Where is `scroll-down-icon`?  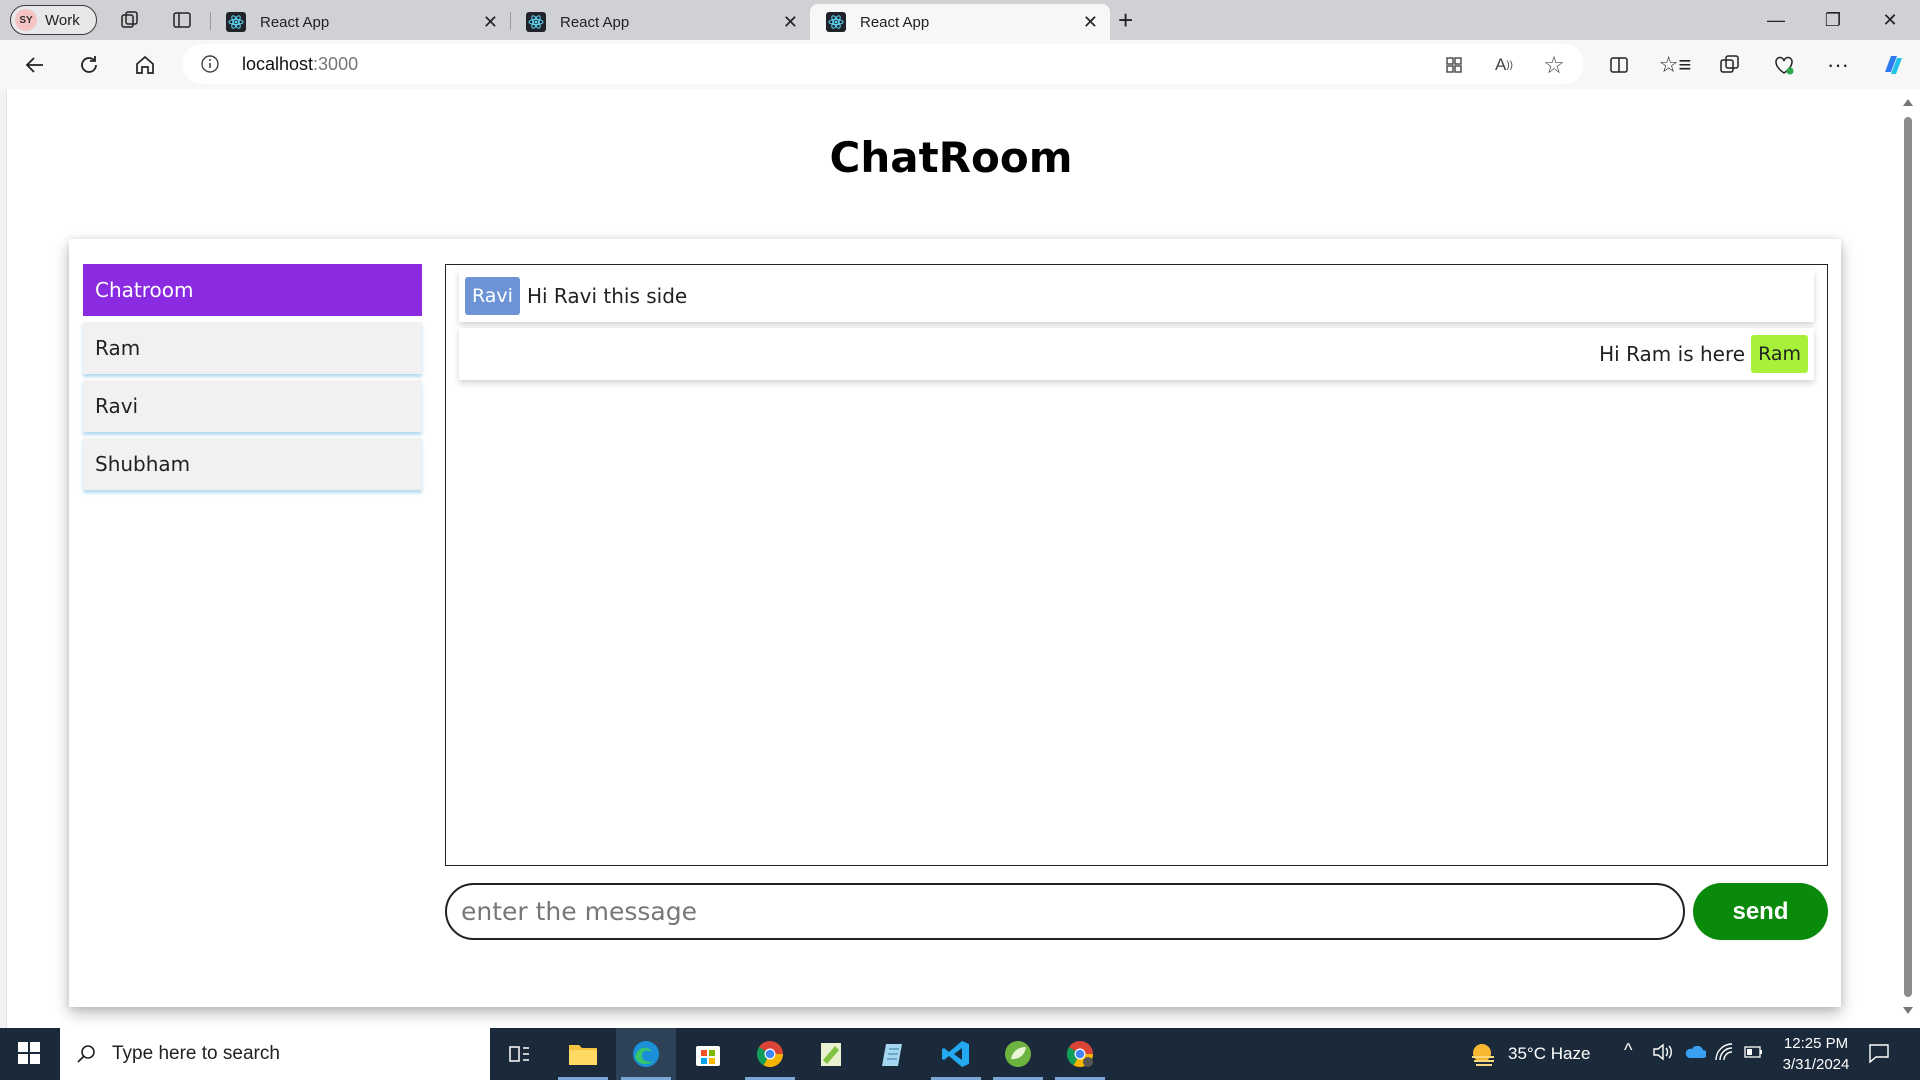 scroll-down-icon is located at coordinates (1908, 1010).